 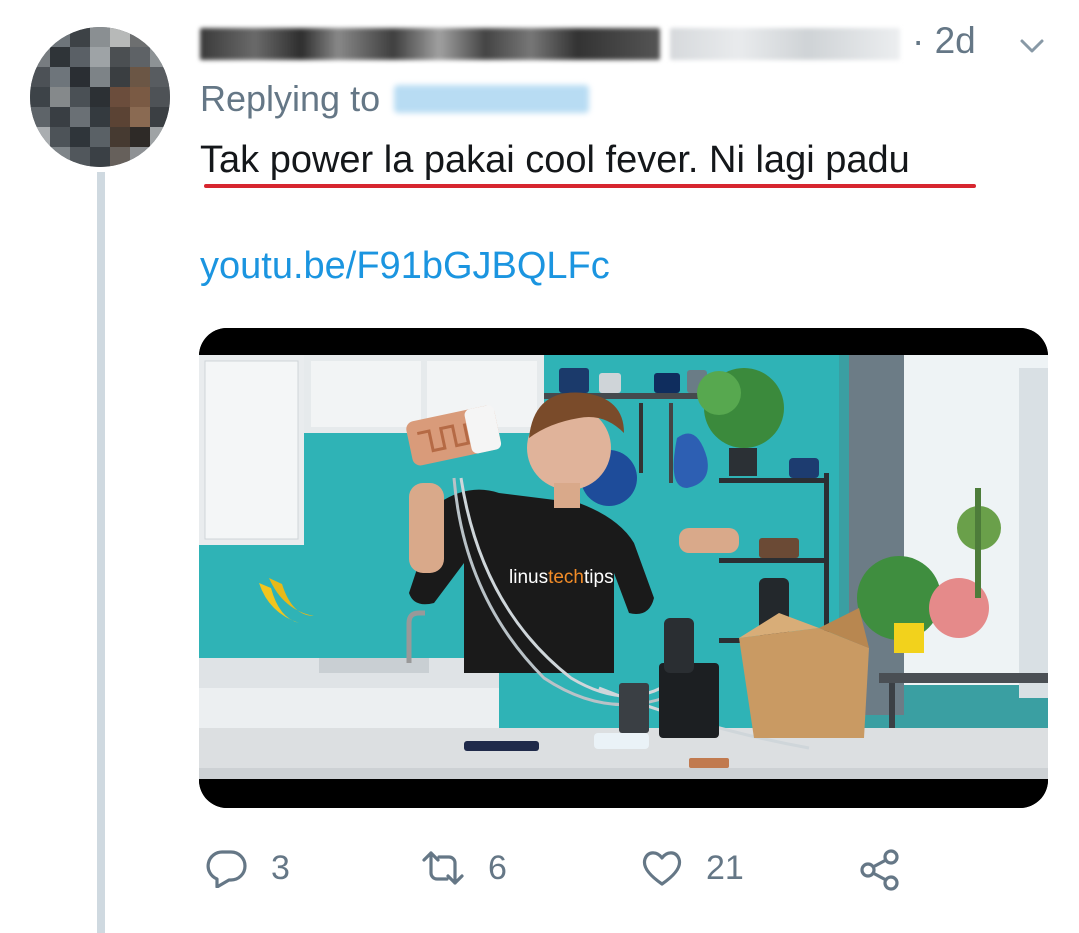 I want to click on tweet-actions: 3 6 21, so click(x=580, y=878).